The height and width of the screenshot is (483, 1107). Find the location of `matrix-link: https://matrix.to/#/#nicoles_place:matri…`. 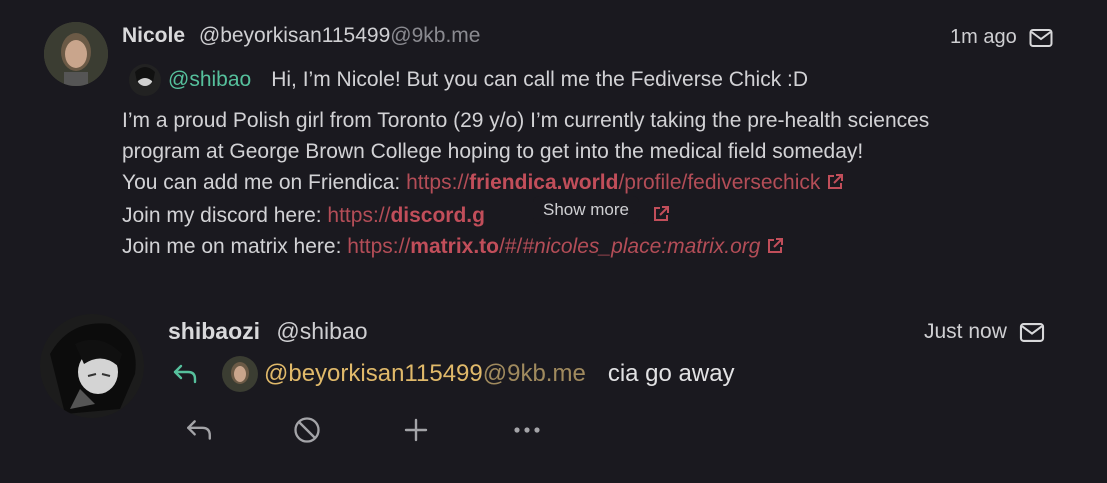

matrix-link: https://matrix.to/#/#nicoles_place:matri… is located at coordinates (553, 246).